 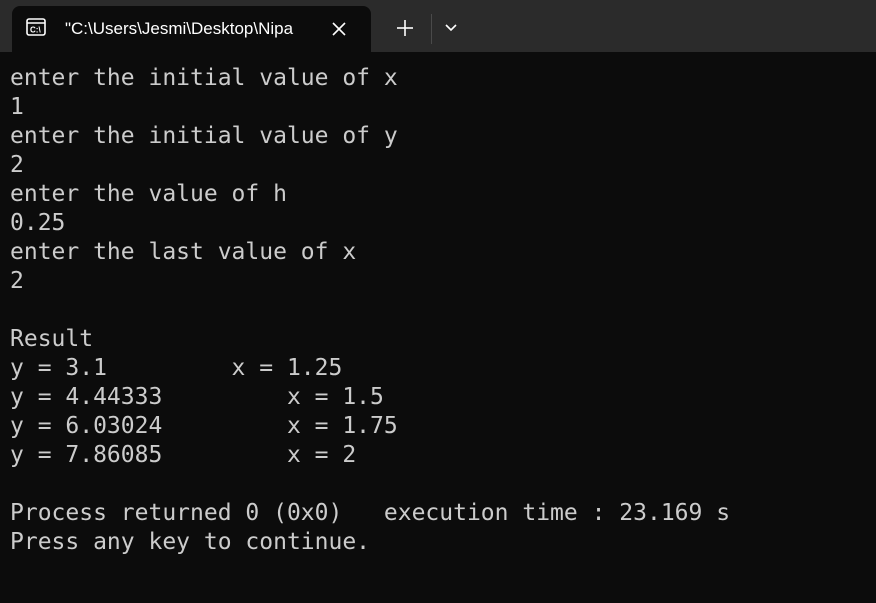 What do you see at coordinates (38, 223) in the screenshot?
I see `console-line: 0.25` at bounding box center [38, 223].